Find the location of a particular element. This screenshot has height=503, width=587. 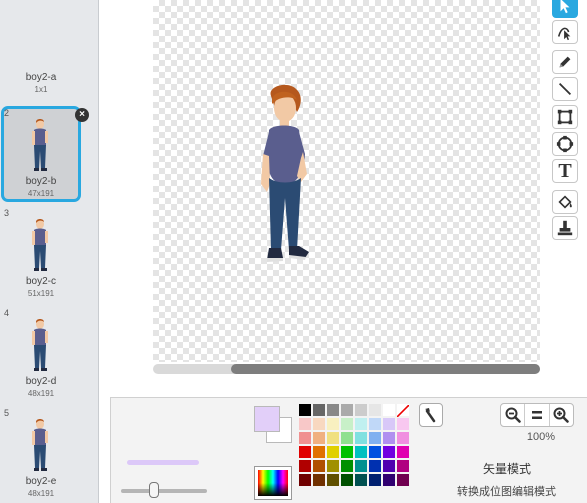

reshape-icon is located at coordinates (564, 34).